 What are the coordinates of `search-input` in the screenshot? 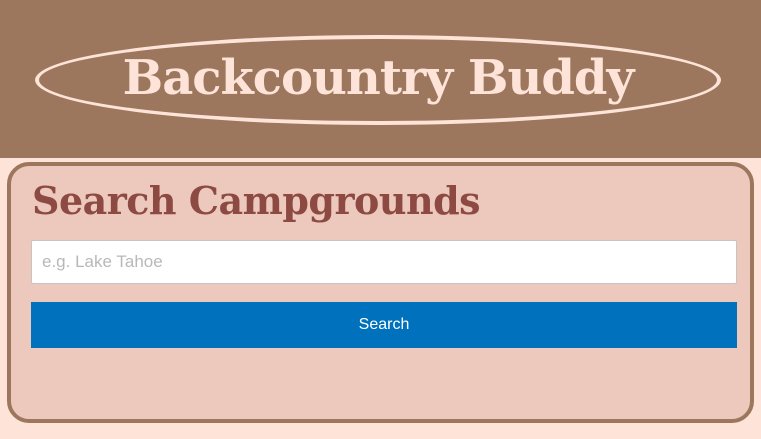 It's located at (384, 262).